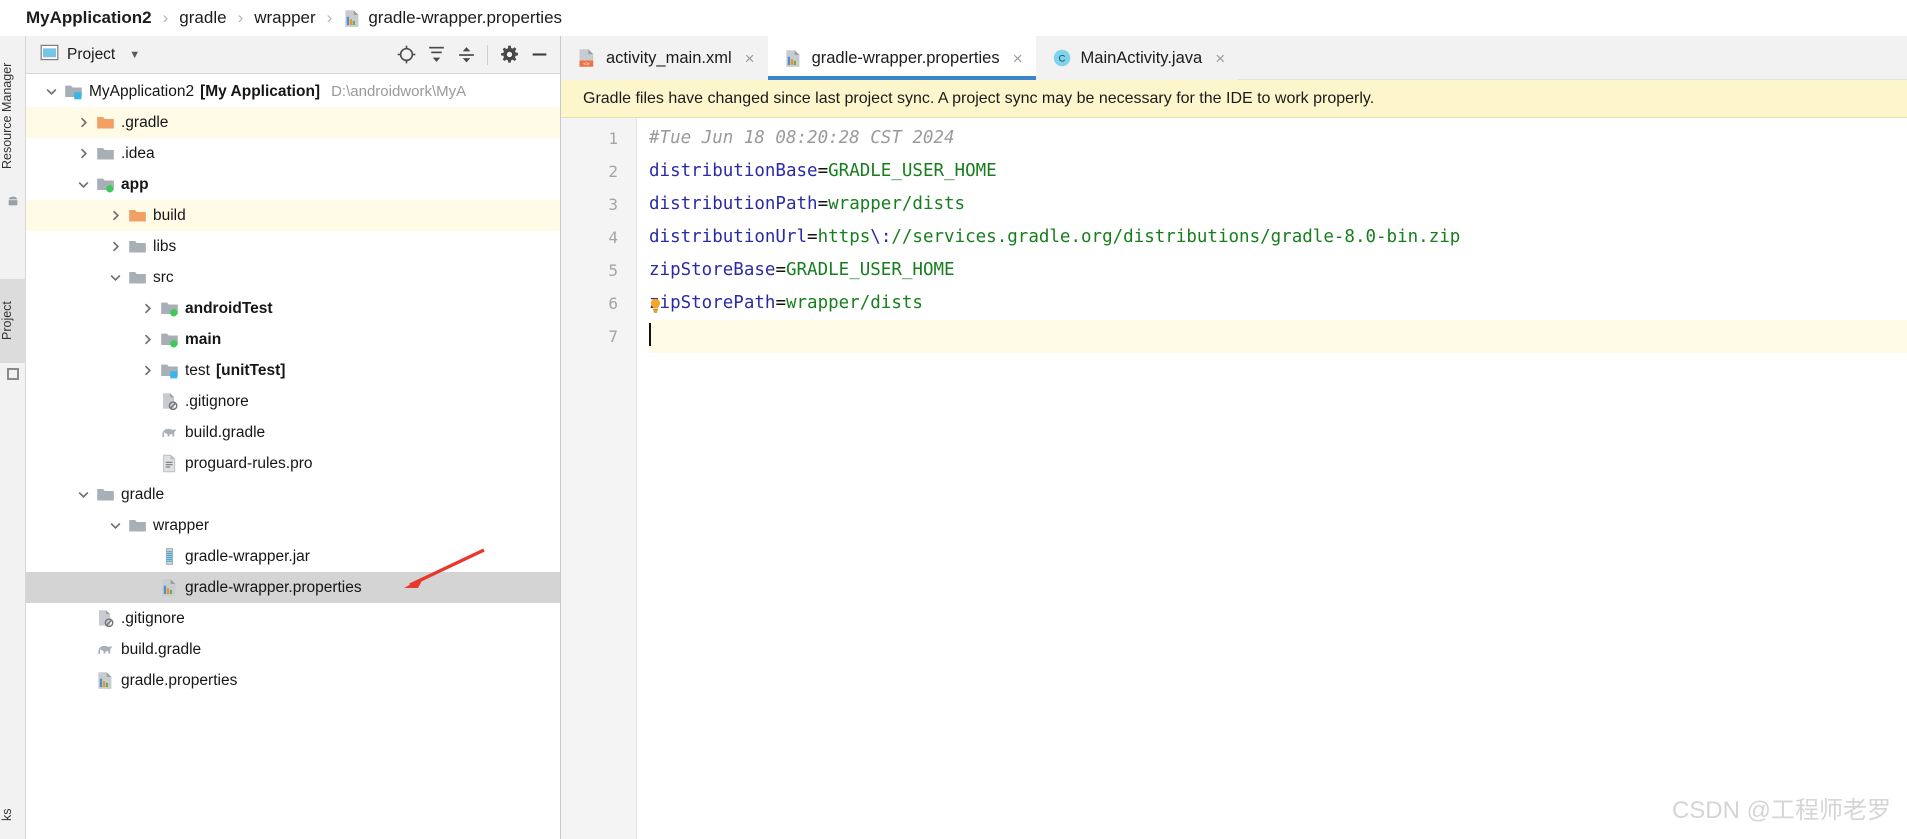  What do you see at coordinates (293, 246) in the screenshot?
I see `tree-node-libs: libs` at bounding box center [293, 246].